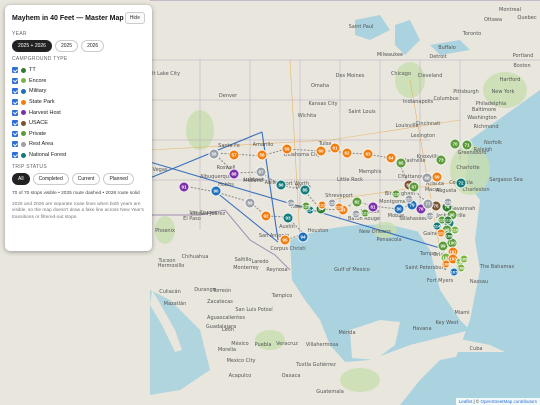 The image size is (540, 405). What do you see at coordinates (262, 155) in the screenshot?
I see `stop-marker: 58` at bounding box center [262, 155].